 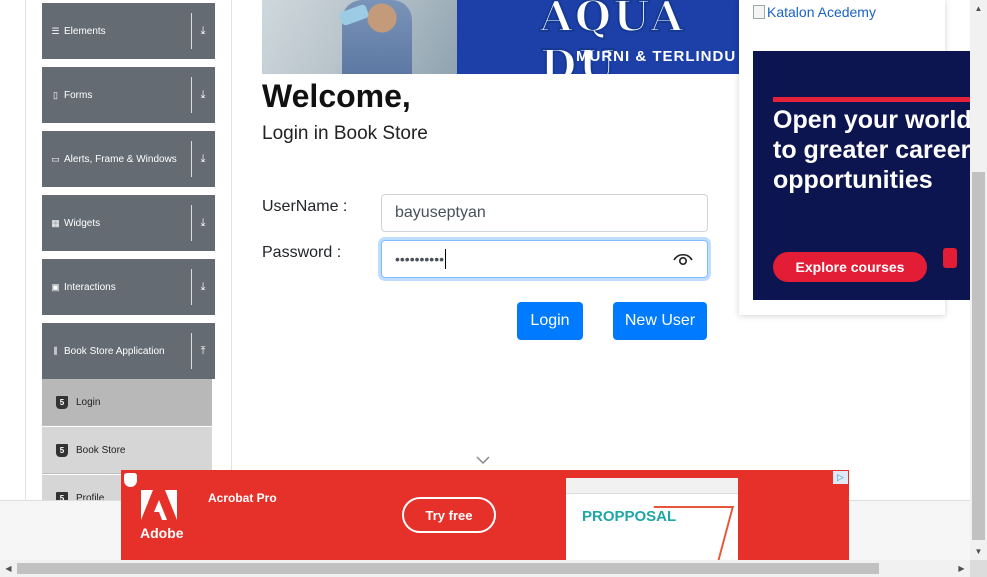 I want to click on upload-arrow-icon: ⤒, so click(x=203, y=351).